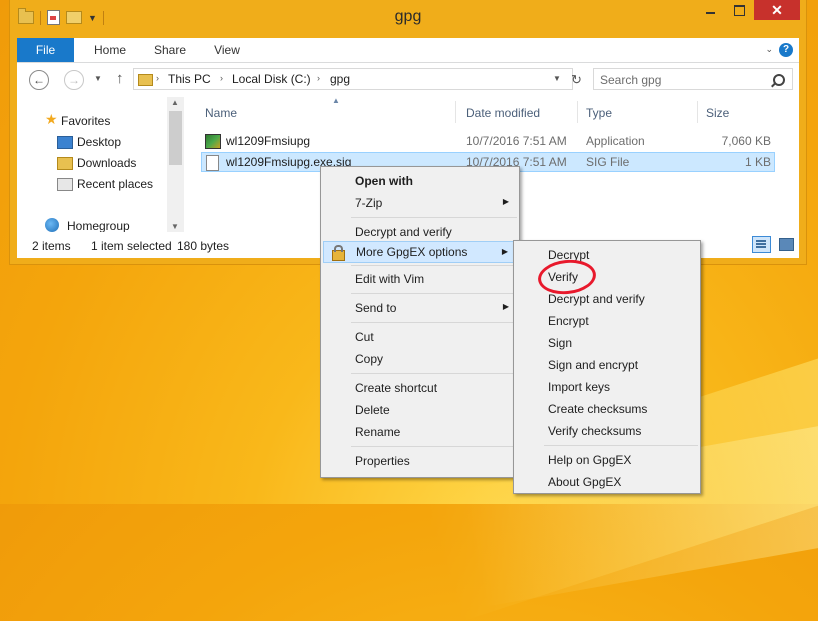 This screenshot has height=621, width=818. I want to click on menu-item-edit-with-vim: Edit with Vim, so click(420, 279).